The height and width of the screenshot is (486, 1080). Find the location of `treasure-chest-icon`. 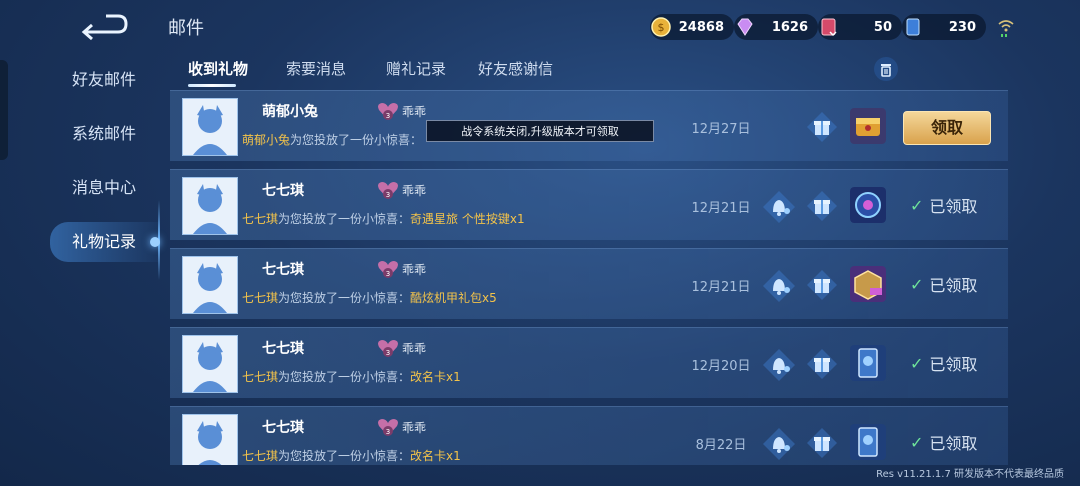

treasure-chest-icon is located at coordinates (868, 126).